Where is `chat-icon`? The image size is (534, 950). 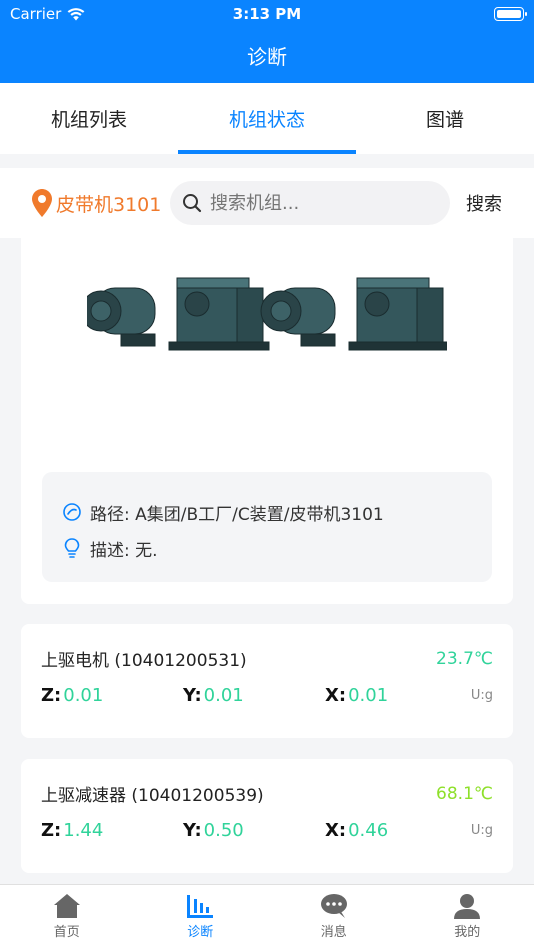
chat-icon is located at coordinates (333, 906).